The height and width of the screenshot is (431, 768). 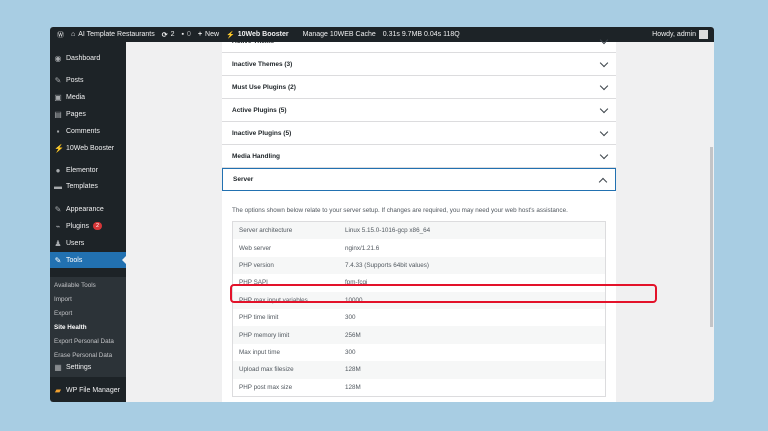 I want to click on accordion-title: Inactive Plugins (5), so click(x=262, y=133).